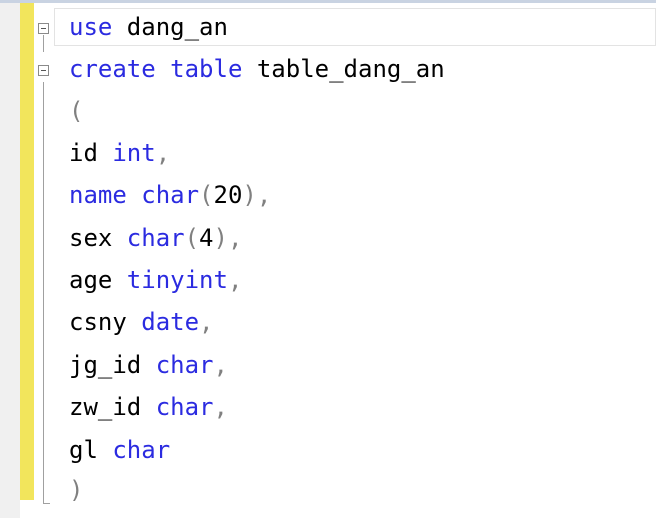 The height and width of the screenshot is (518, 656). I want to click on code-line: (, so click(76, 111).